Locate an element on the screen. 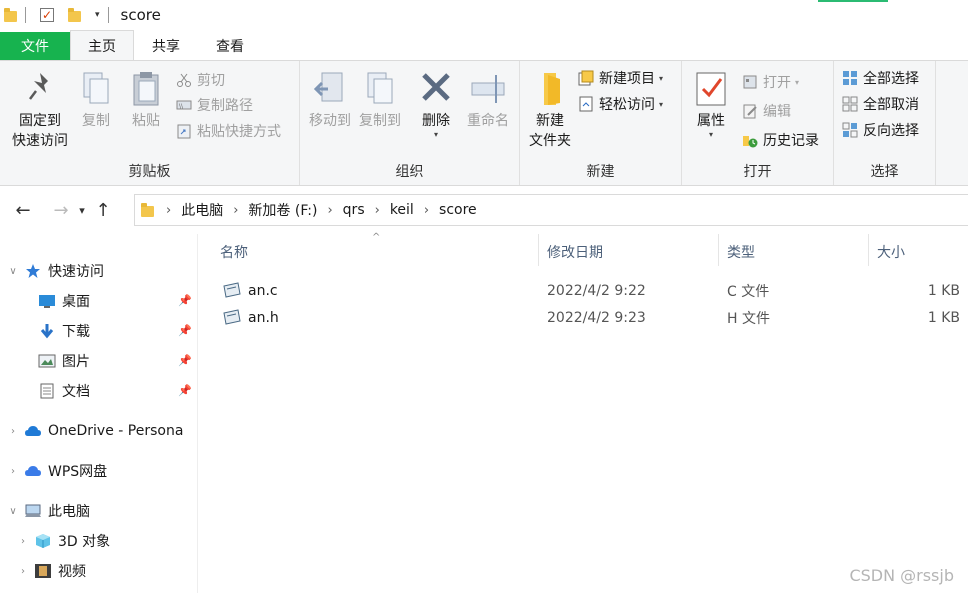  nav-quick-access: ∨ 快速访问 is located at coordinates (55, 271).